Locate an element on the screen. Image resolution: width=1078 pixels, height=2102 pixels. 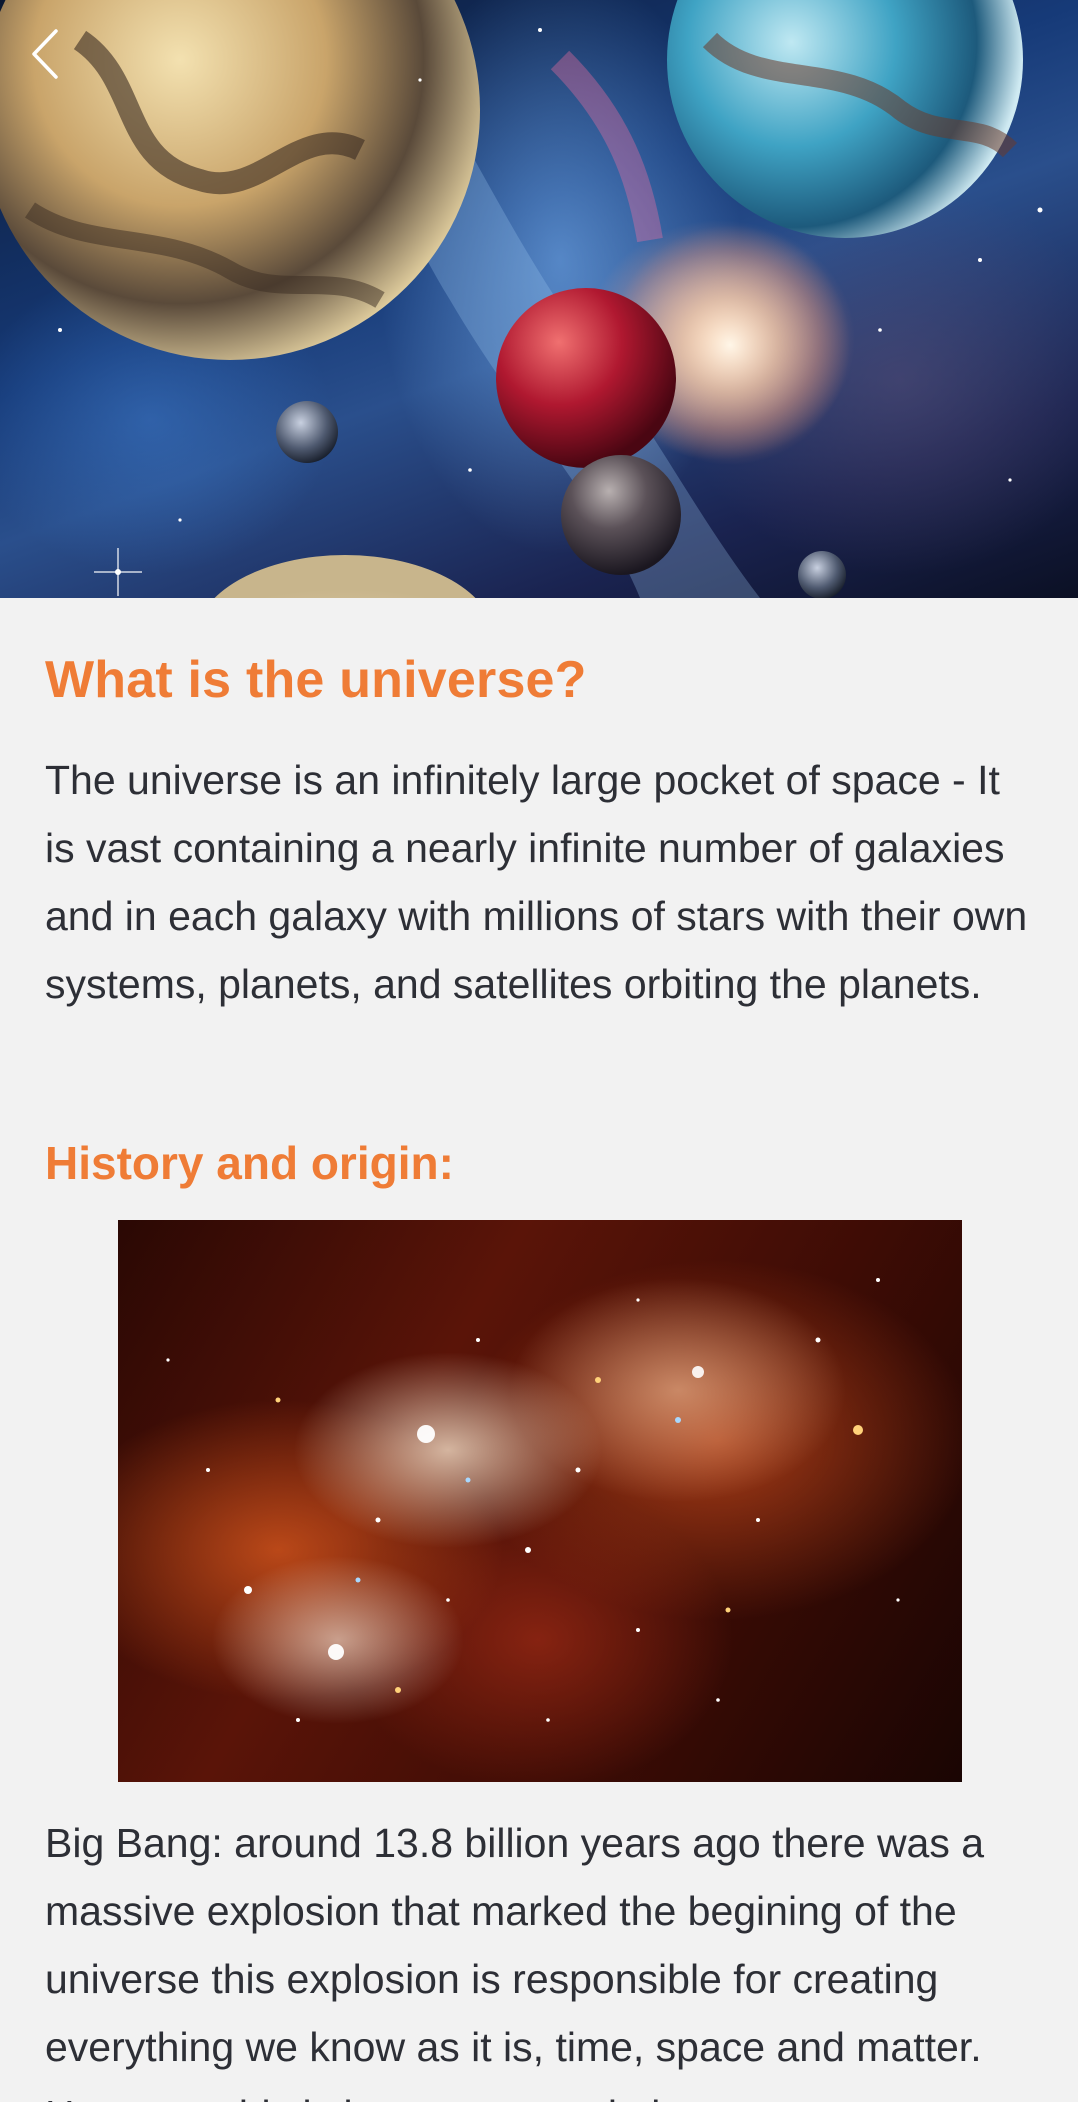
chevron-left-icon is located at coordinates (45, 54).